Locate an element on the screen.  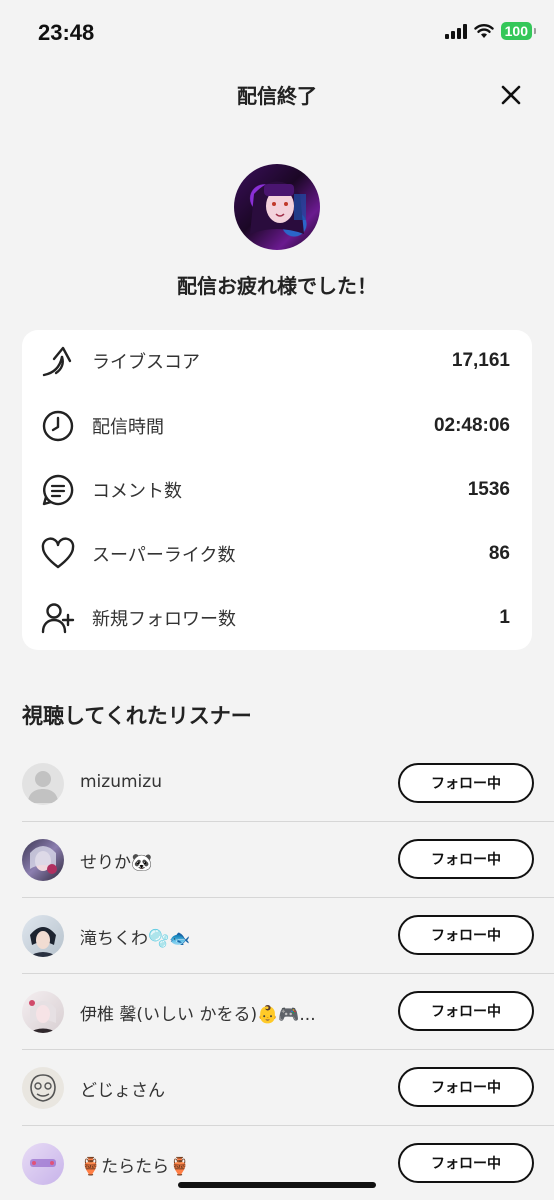
listener-row: 滝ちくわ🫧🐟 フォロー中 is located at coordinates (277, 936).